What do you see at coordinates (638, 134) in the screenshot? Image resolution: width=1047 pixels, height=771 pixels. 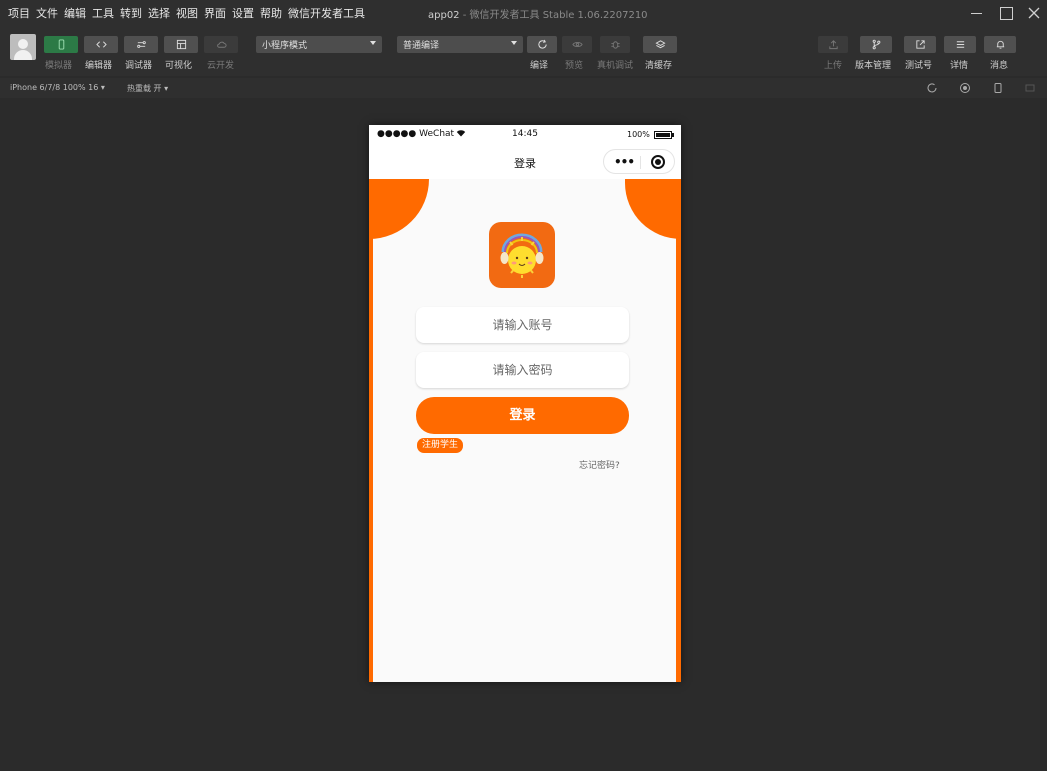 I see `battery-percent: 100%` at bounding box center [638, 134].